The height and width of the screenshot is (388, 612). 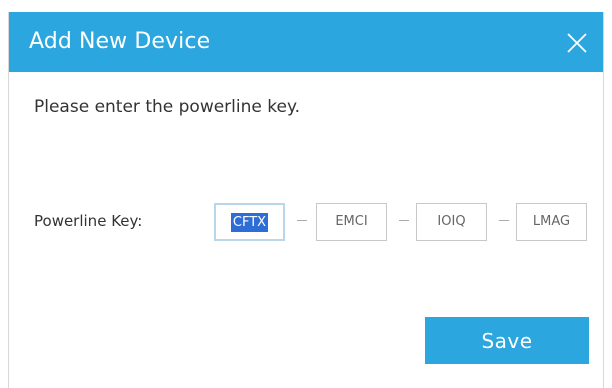 I want to click on powerline-key-label: Powerline Key:, so click(x=88, y=221).